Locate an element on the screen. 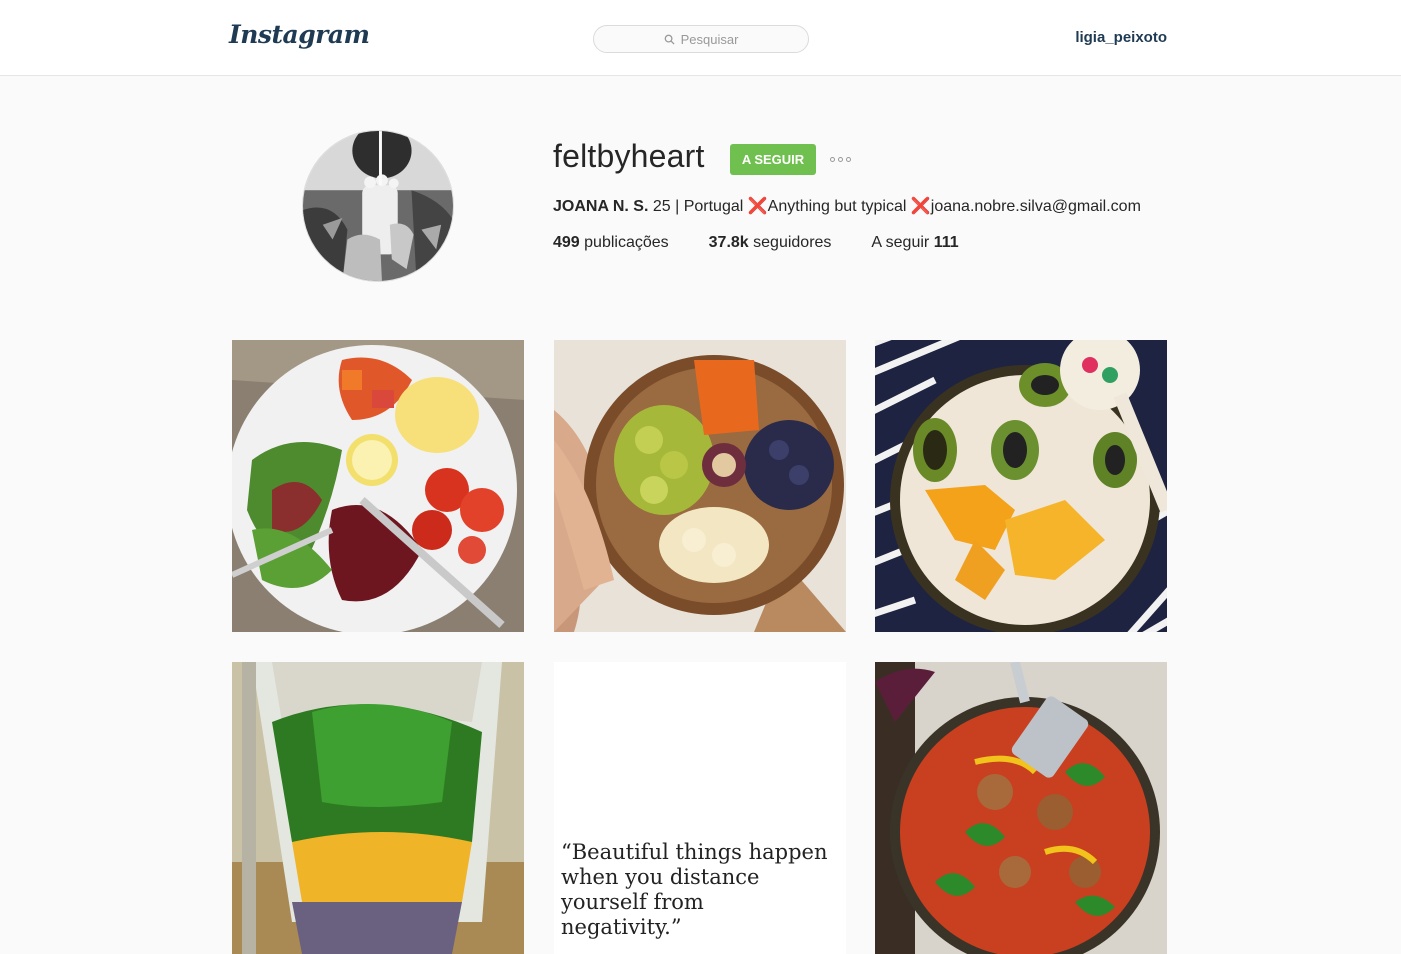 The image size is (1401, 954). blender-smoothie-image is located at coordinates (378, 808).